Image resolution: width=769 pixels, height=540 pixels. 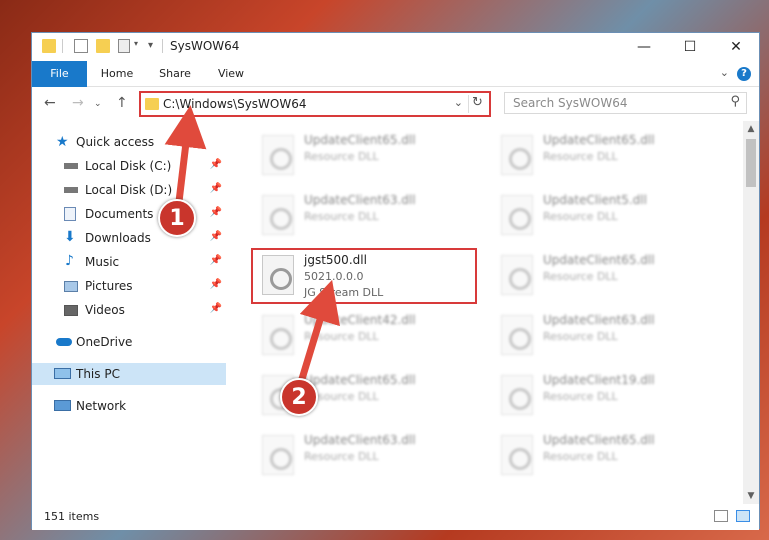 What do you see at coordinates (78, 103) in the screenshot?
I see `forward-arrow-icon: →` at bounding box center [78, 103].